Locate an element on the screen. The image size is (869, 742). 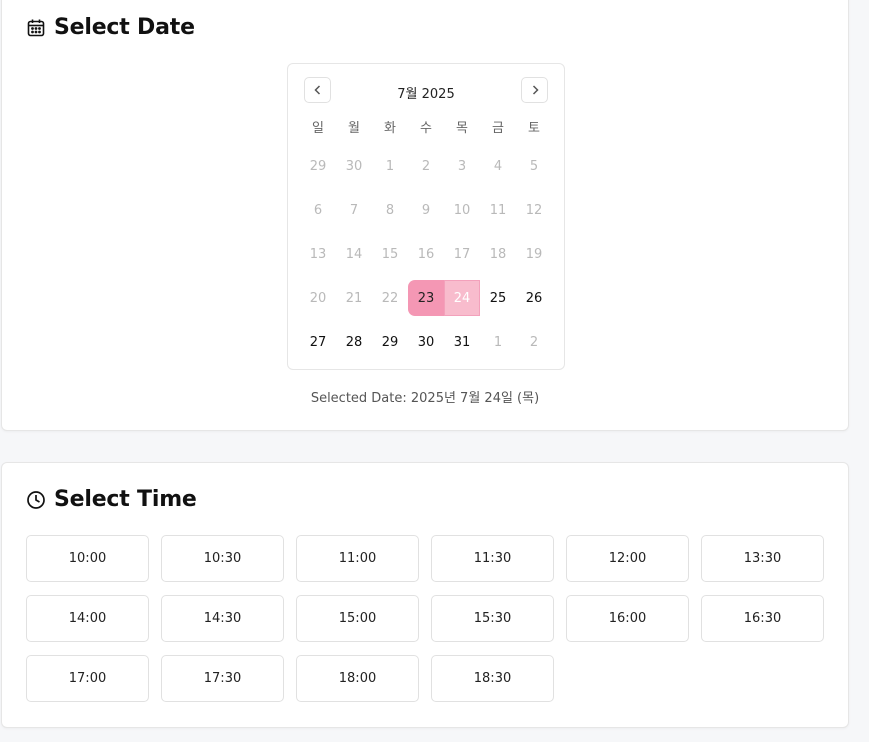
time-slot-button: 17:00 is located at coordinates (87, 678).